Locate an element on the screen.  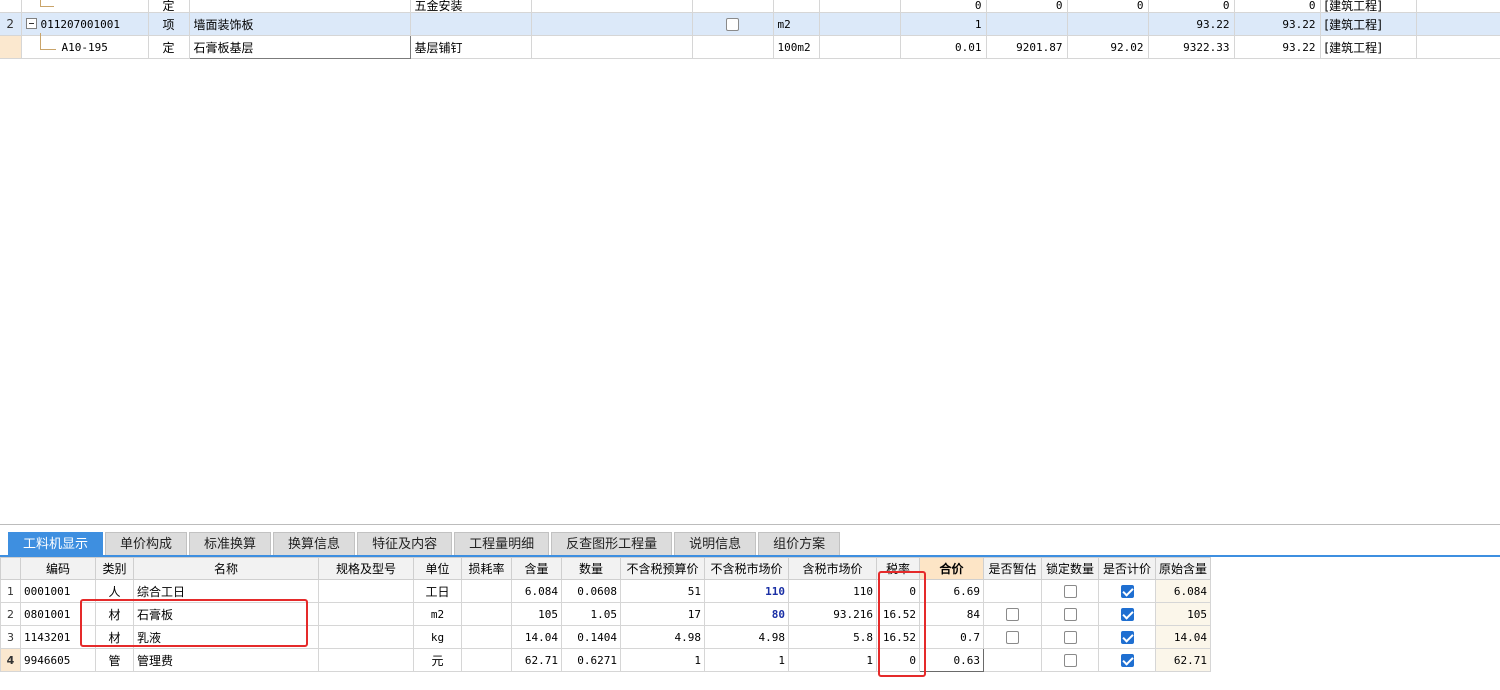
budget-price-cell: 1 is located at coordinates (662, 660).